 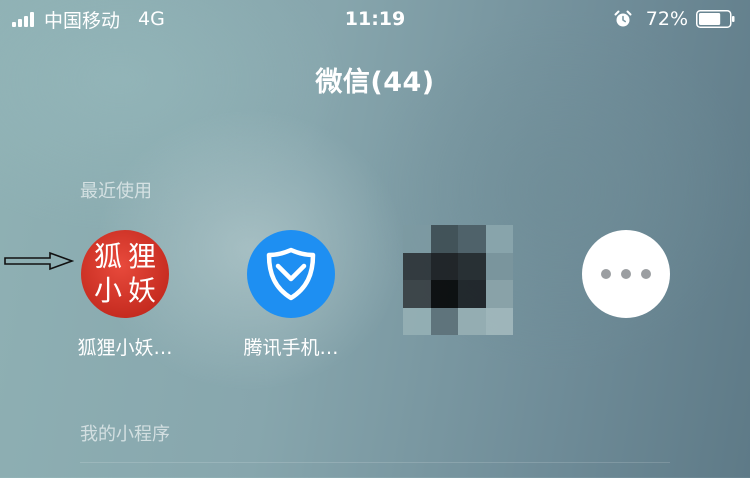 I want to click on fox-app-icon: 狐 狸 小 妖, so click(x=125, y=274).